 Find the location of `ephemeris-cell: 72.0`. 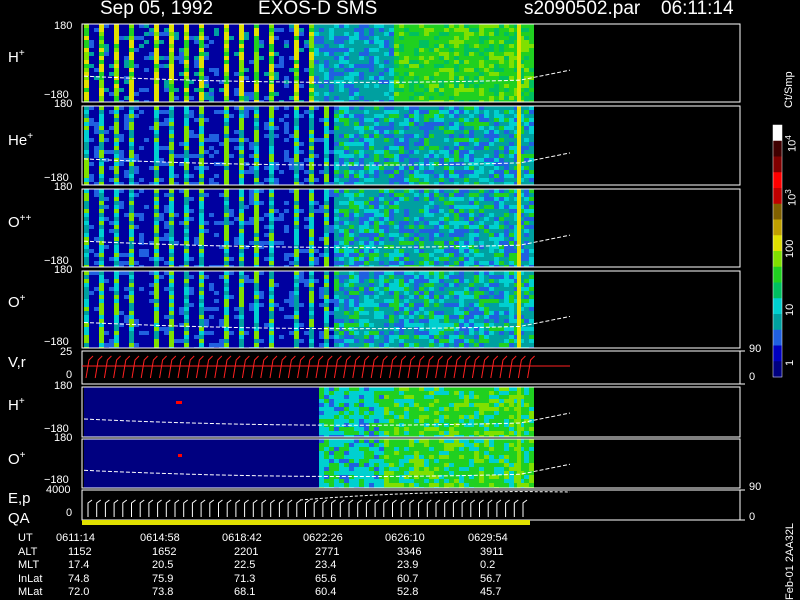

ephemeris-cell: 72.0 is located at coordinates (79, 592).